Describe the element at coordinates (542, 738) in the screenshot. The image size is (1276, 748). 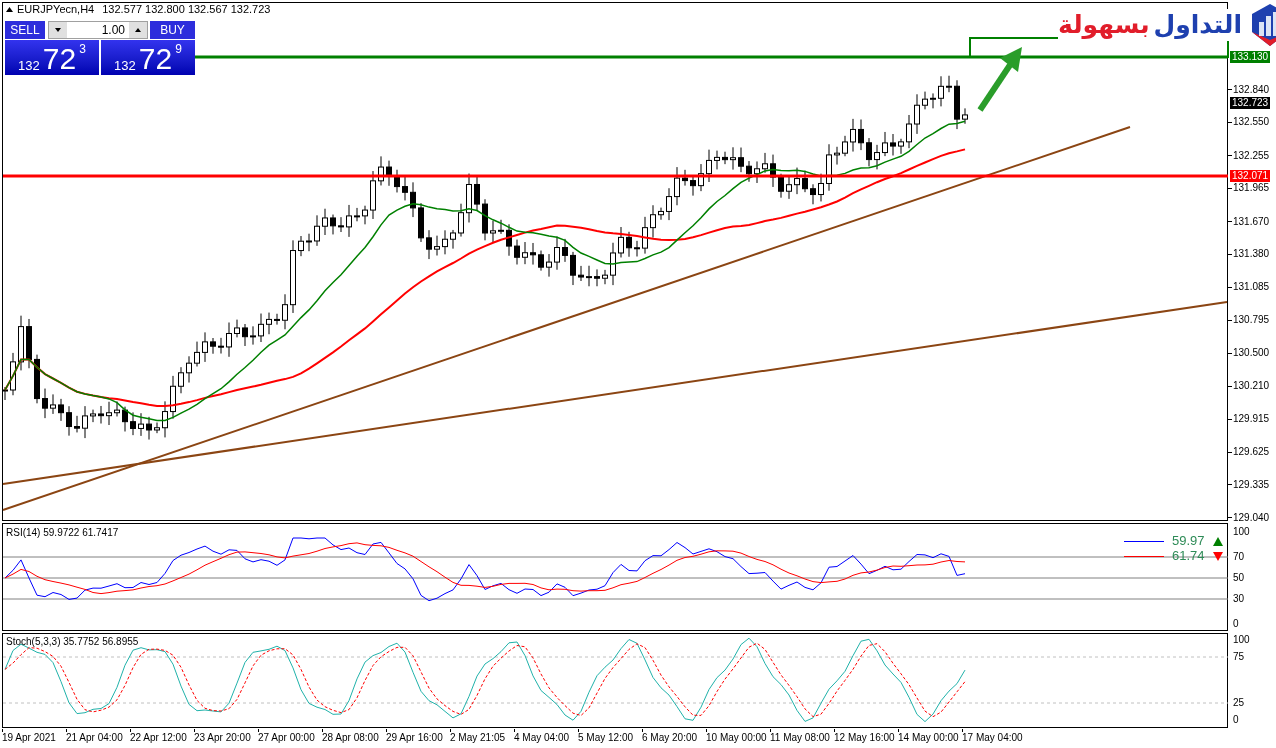
I see `time-tick-label: 4 May 04:00` at that location.